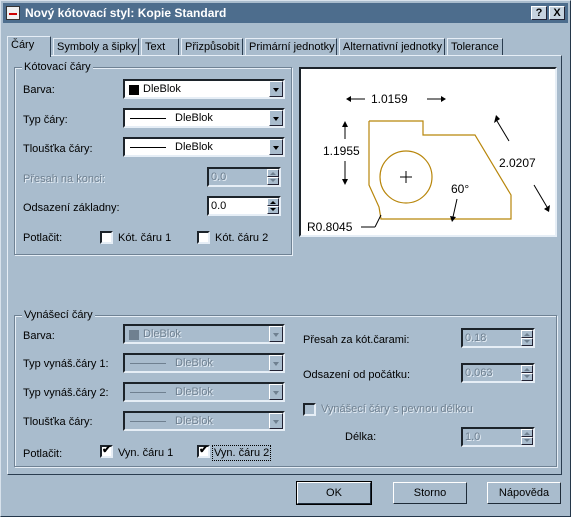 The height and width of the screenshot is (517, 571). Describe the element at coordinates (66, 364) in the screenshot. I see `ext-linetype1-label: Typ vynáš.čáry 1:` at that location.